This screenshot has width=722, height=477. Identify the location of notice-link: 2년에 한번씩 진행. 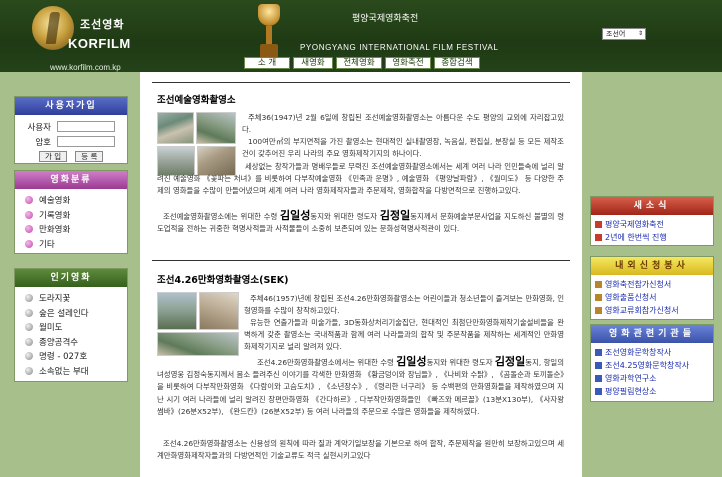
(652, 237).